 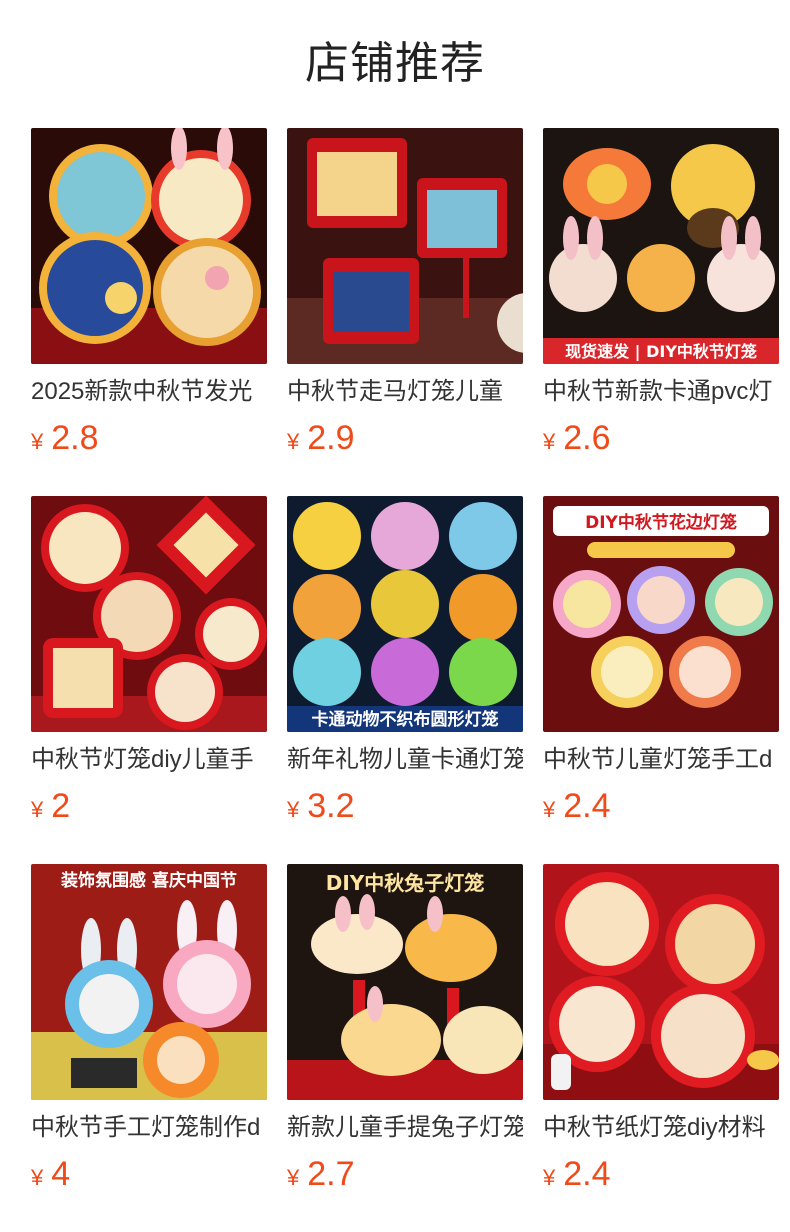 I want to click on product-price: ¥2.6, so click(x=577, y=441).